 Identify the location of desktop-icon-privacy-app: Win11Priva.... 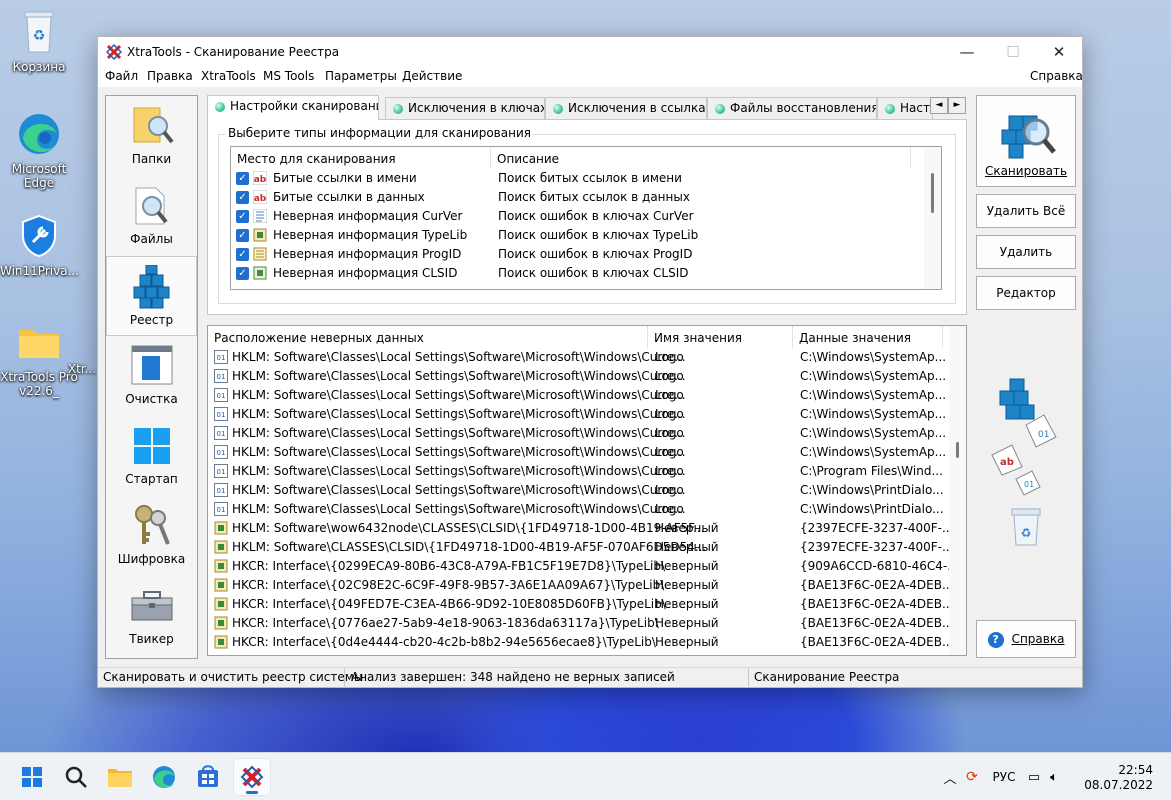
(39, 245).